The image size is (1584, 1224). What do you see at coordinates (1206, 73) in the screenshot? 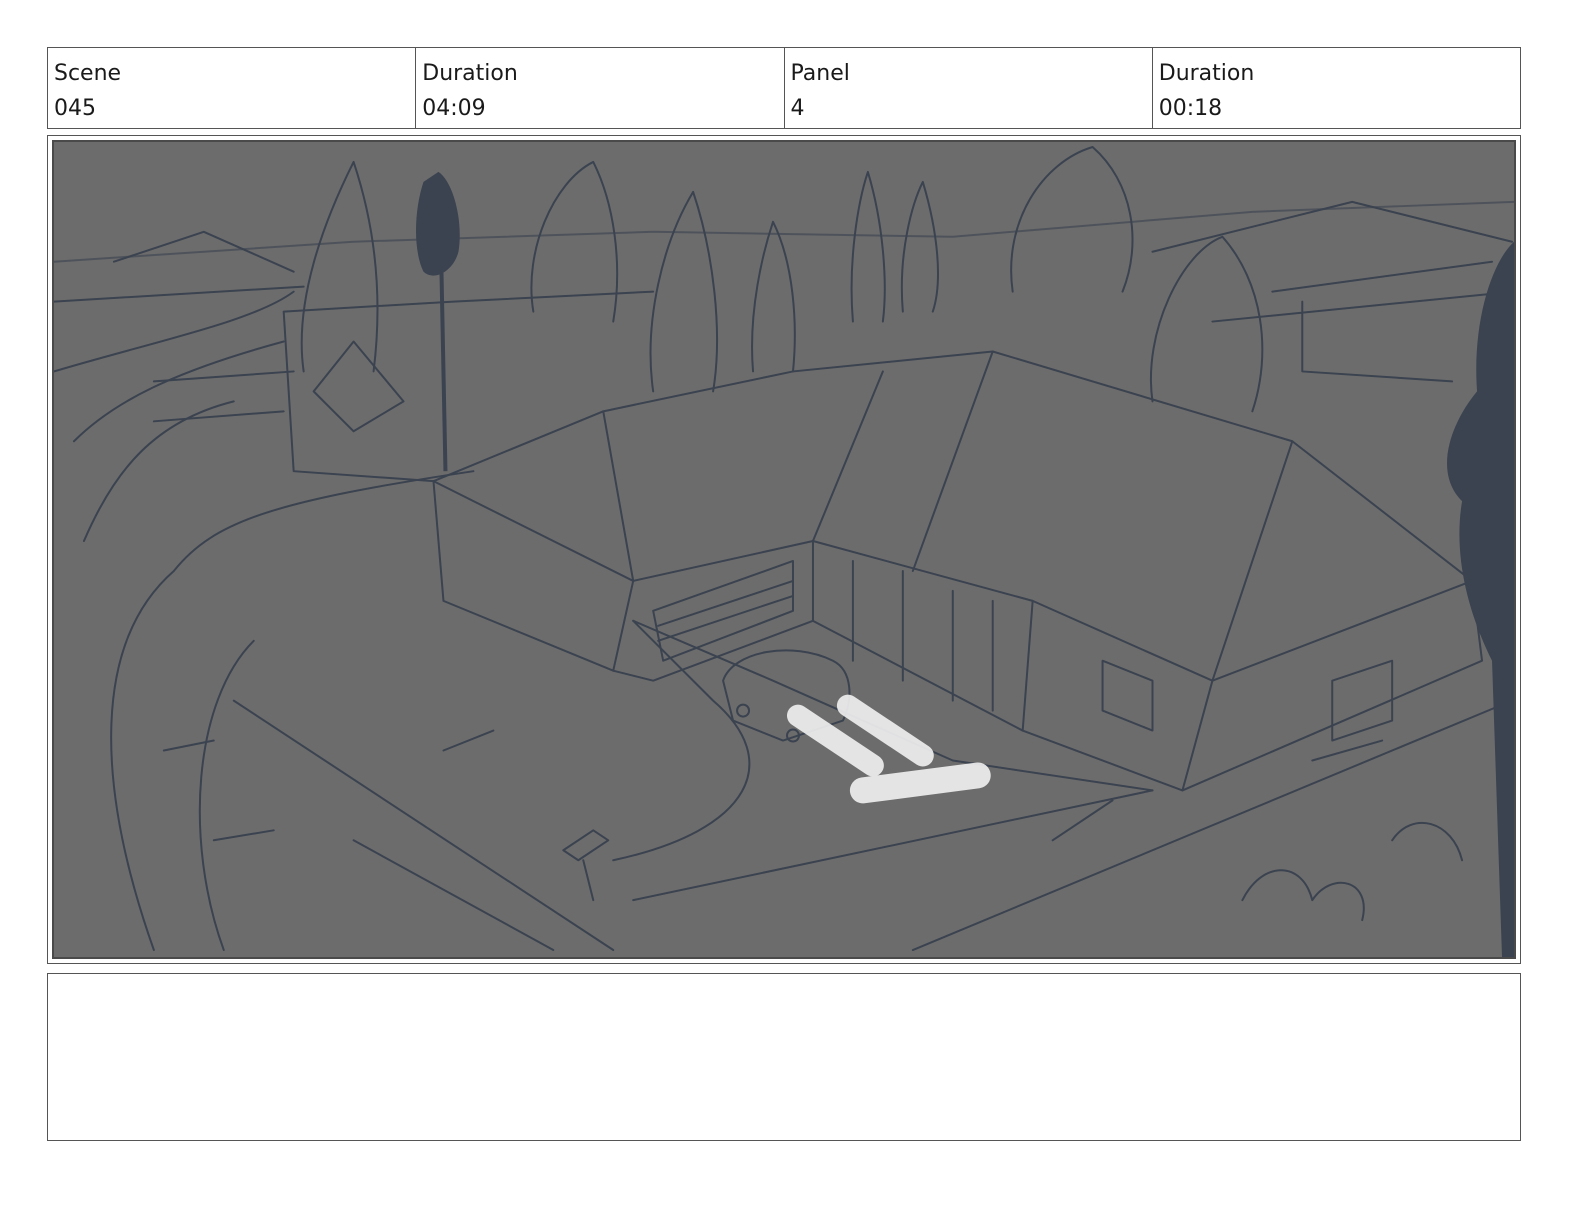
I see `panel-duration-label: Duration` at bounding box center [1206, 73].